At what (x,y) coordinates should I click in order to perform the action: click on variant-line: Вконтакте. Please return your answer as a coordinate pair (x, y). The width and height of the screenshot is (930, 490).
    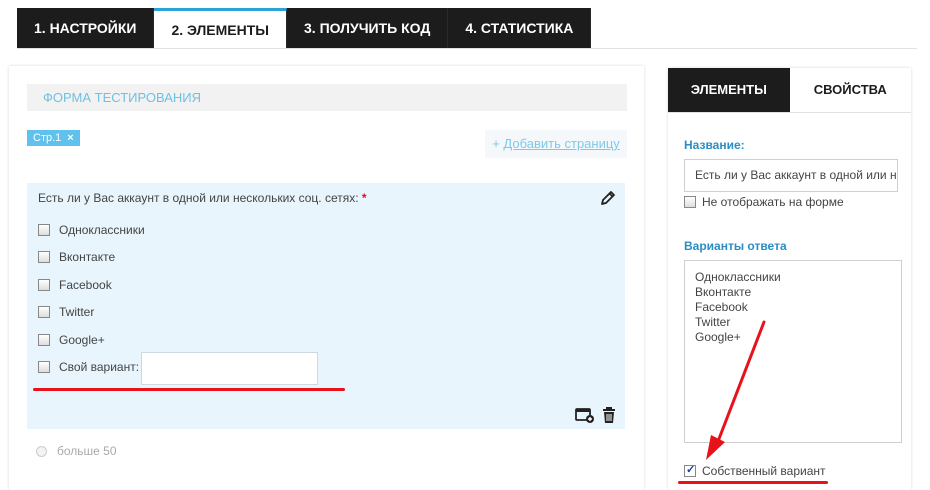
    Looking at the image, I should click on (723, 292).